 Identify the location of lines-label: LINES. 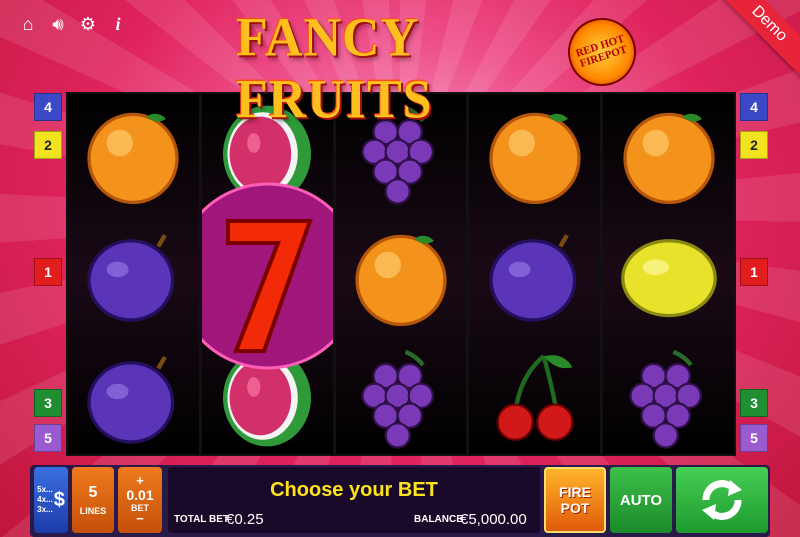
(93, 511).